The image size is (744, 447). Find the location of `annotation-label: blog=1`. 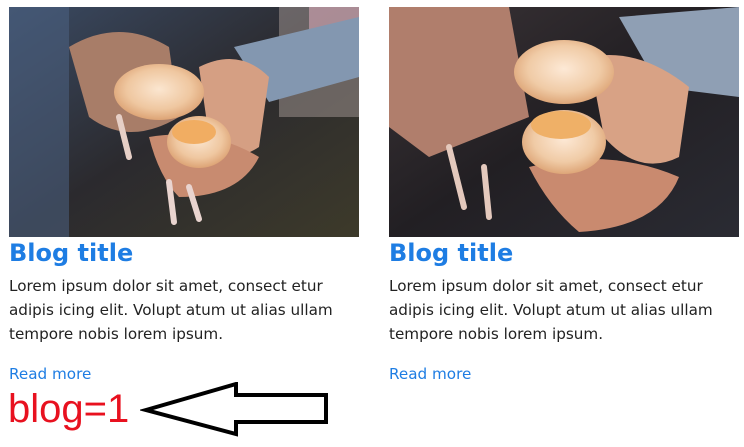

annotation-label: blog=1 is located at coordinates (69, 409).